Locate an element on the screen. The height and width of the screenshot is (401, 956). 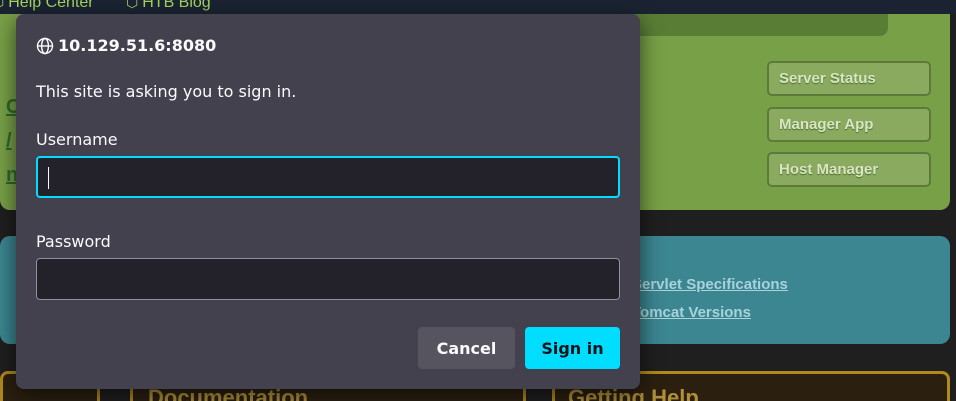
bookmark-label: HTB Blog is located at coordinates (176, 5).